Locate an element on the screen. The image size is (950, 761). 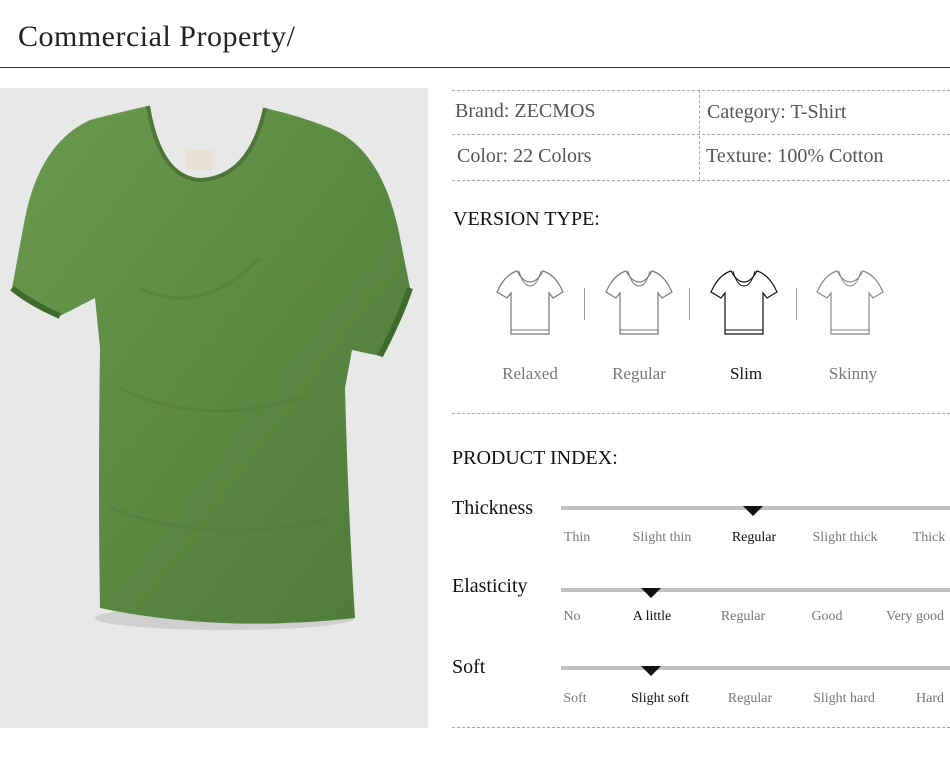
elasticity-option: Very good is located at coordinates (915, 616).